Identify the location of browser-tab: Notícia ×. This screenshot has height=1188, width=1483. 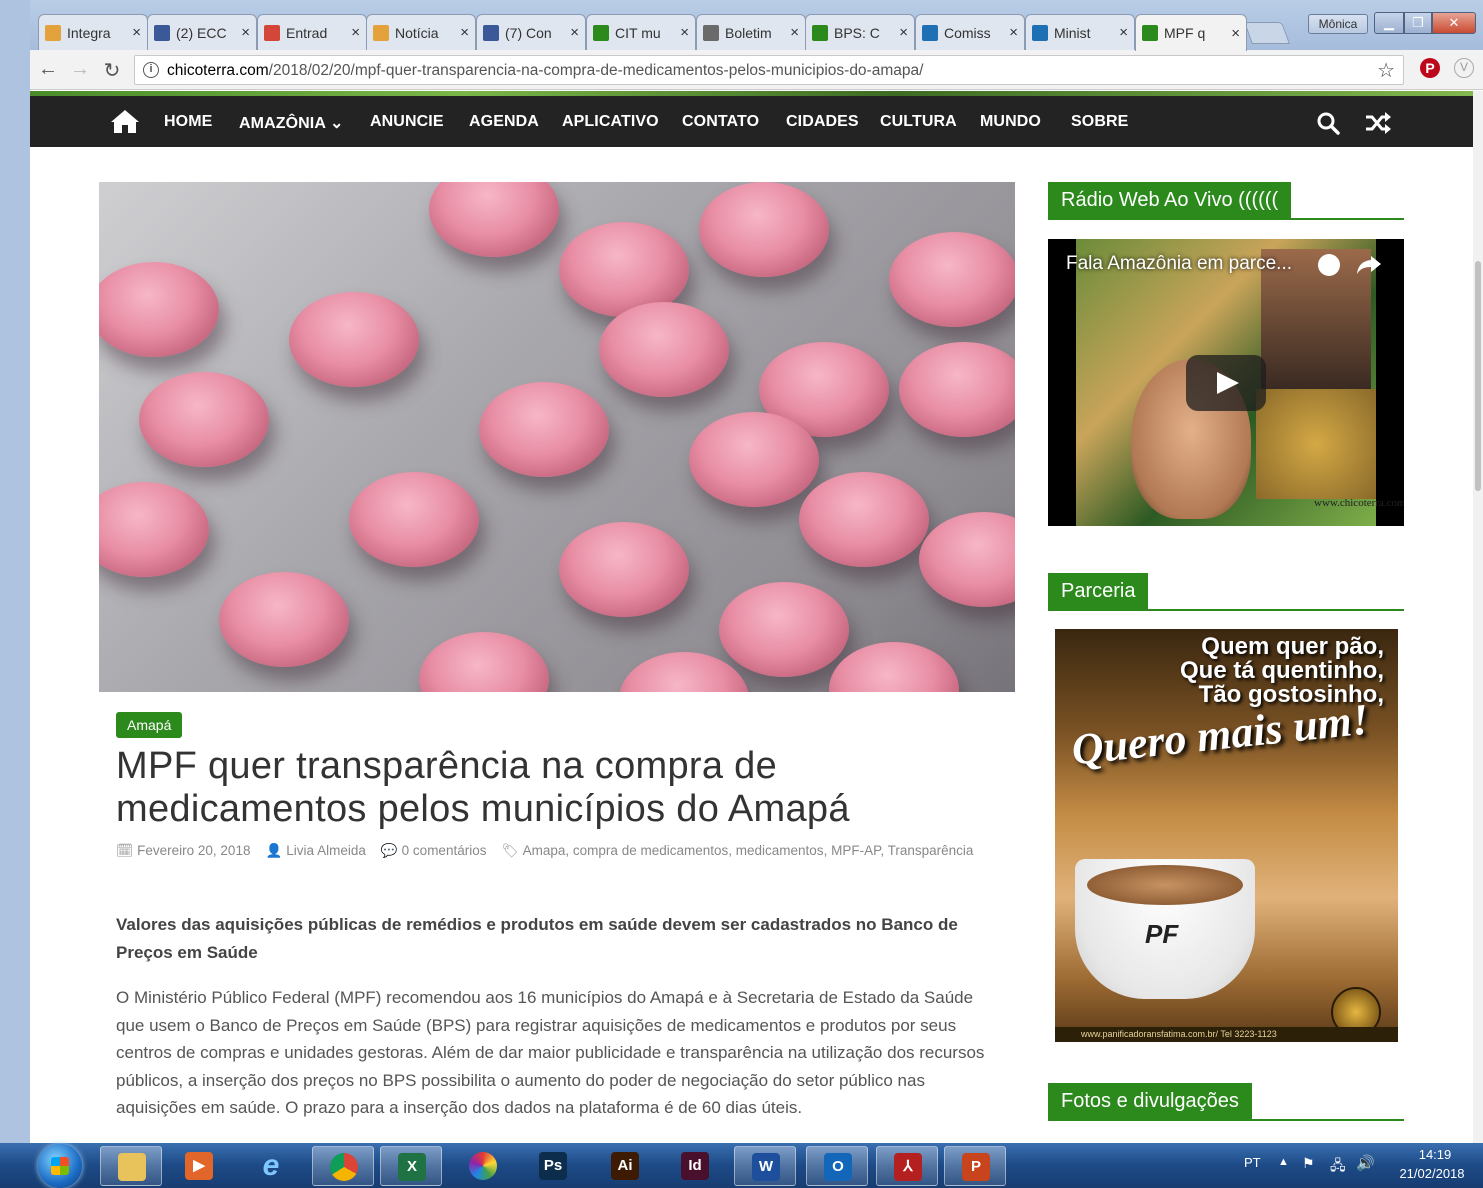
(421, 32).